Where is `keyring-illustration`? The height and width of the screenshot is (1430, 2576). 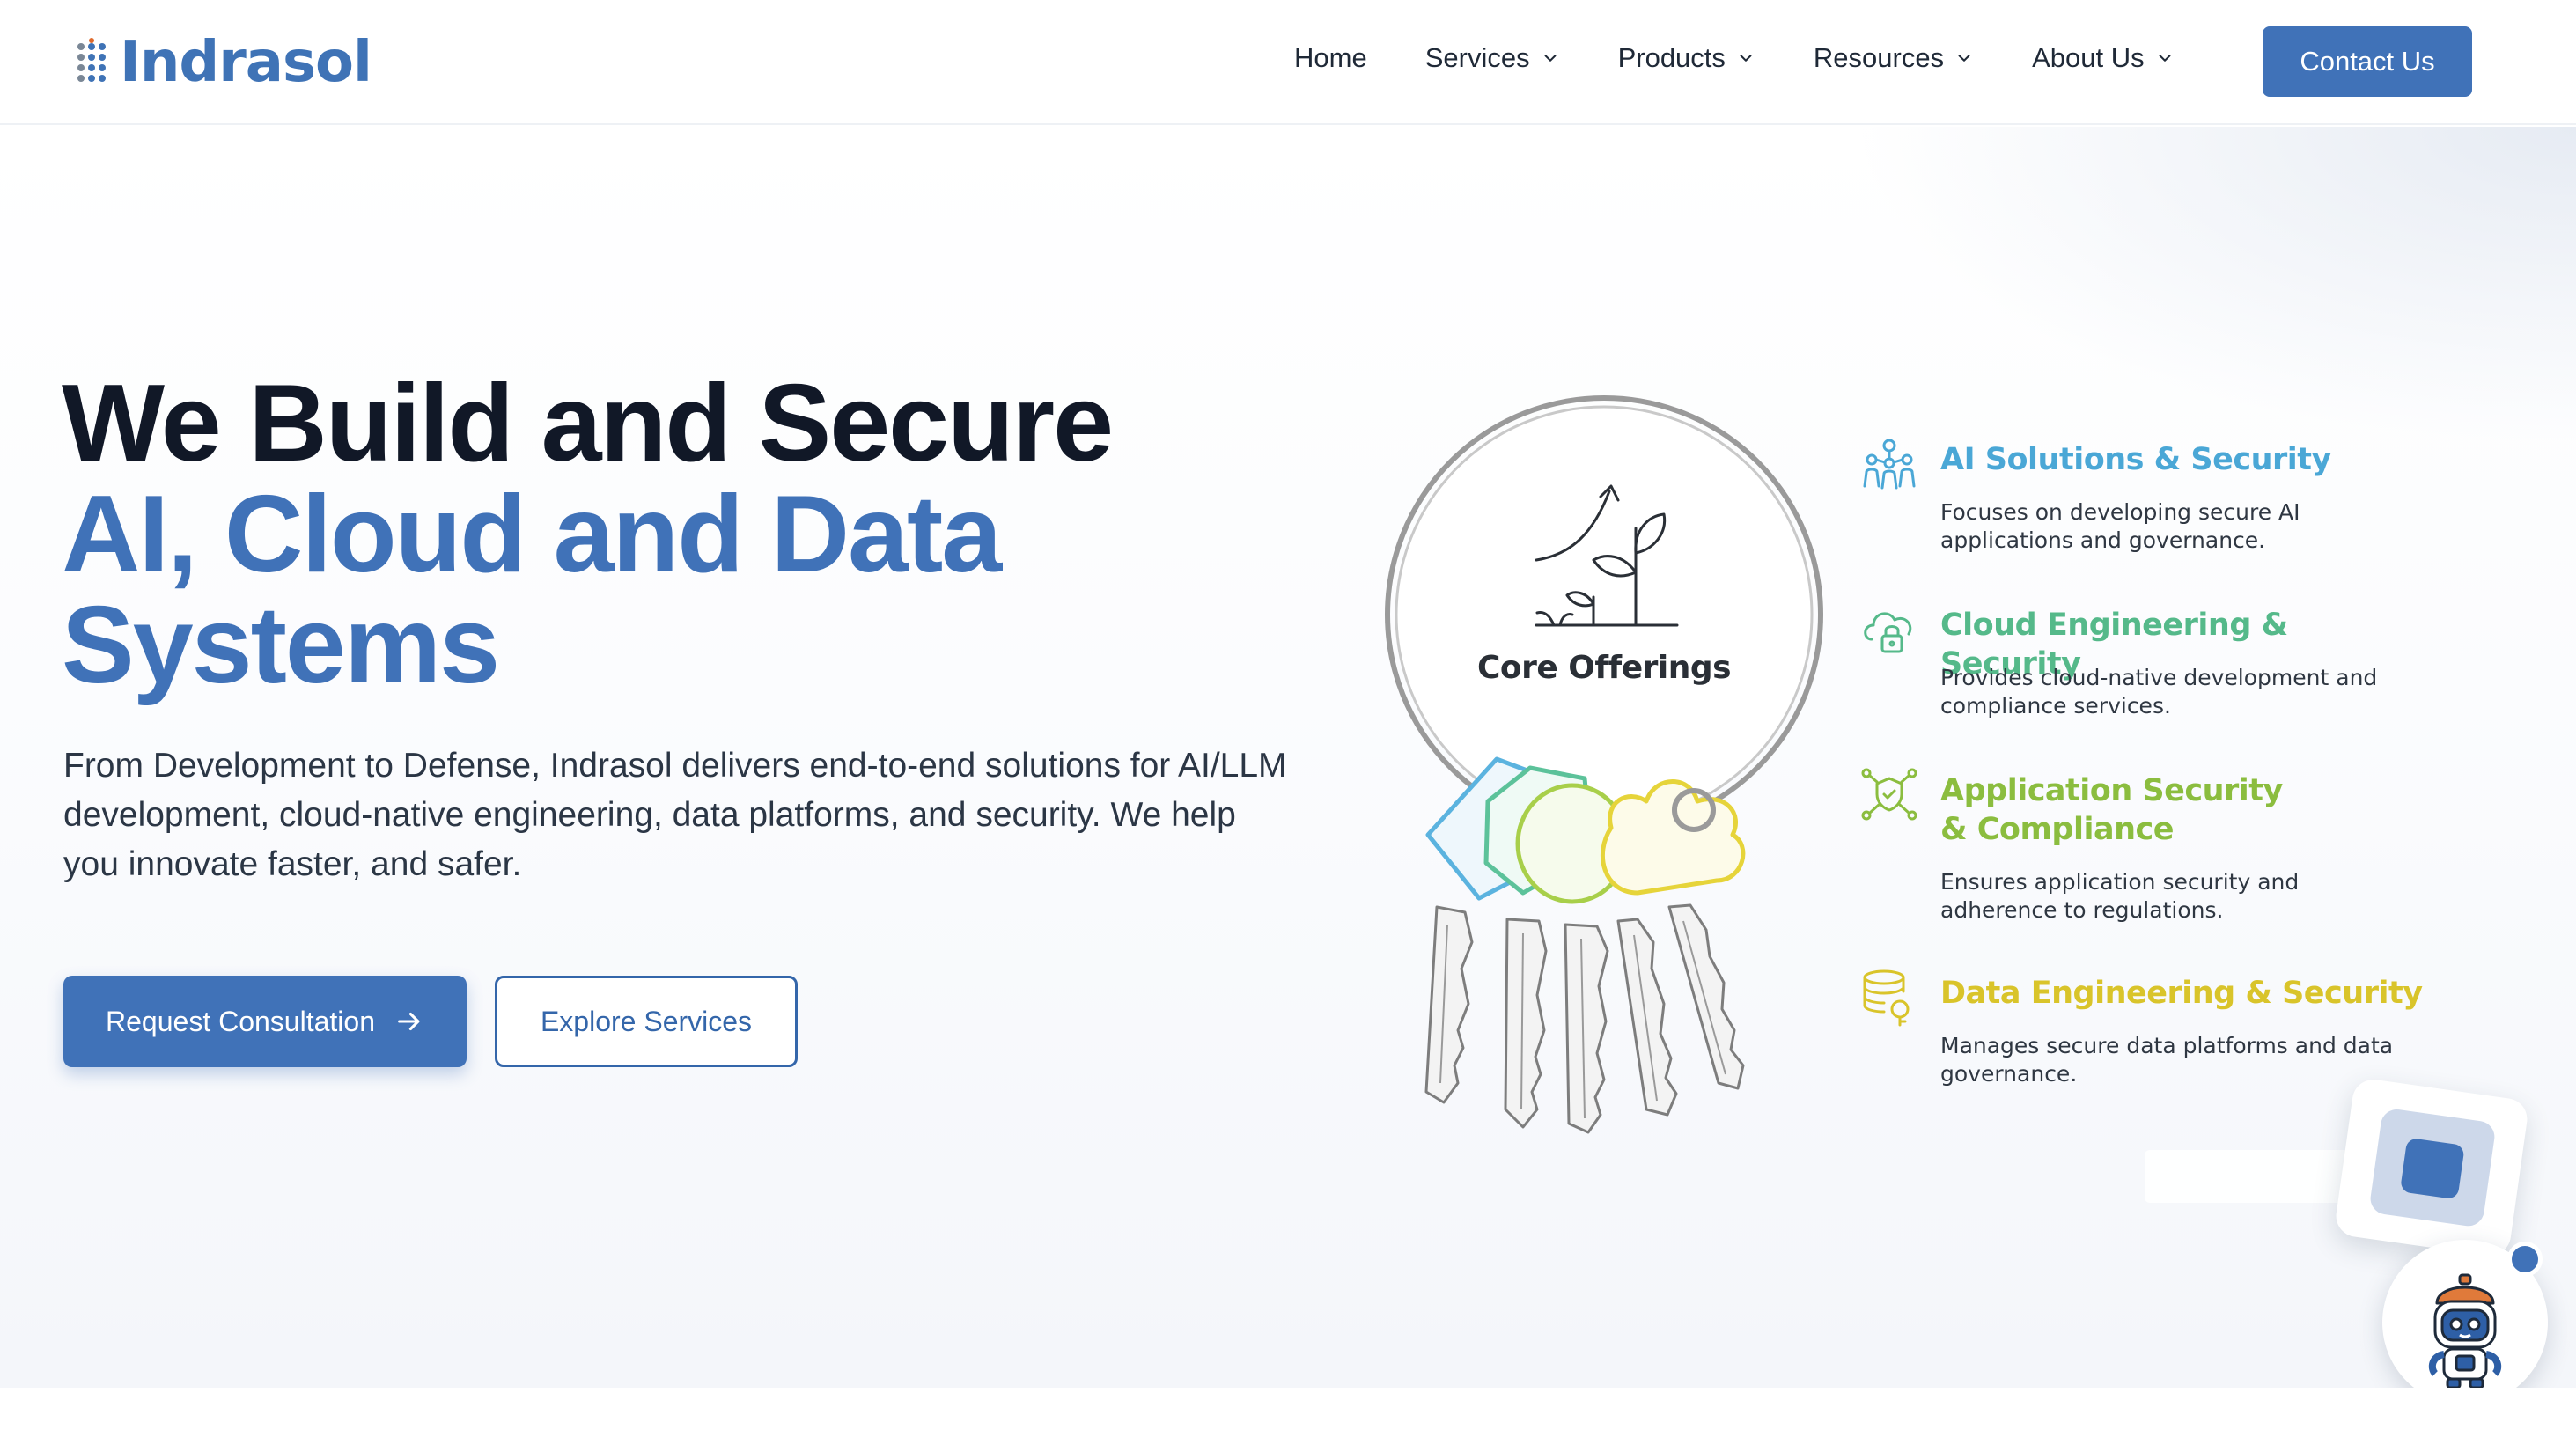 keyring-illustration is located at coordinates (1604, 764).